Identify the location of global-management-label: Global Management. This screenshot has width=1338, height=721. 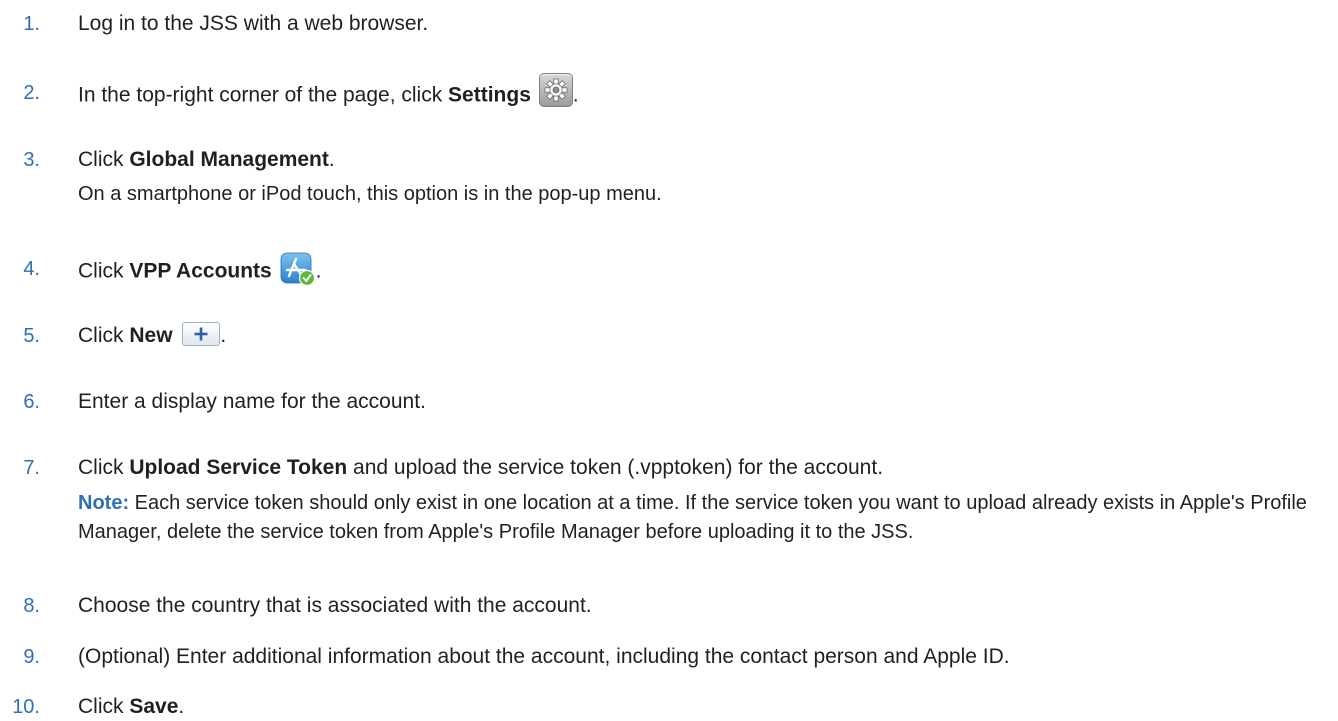
(229, 159).